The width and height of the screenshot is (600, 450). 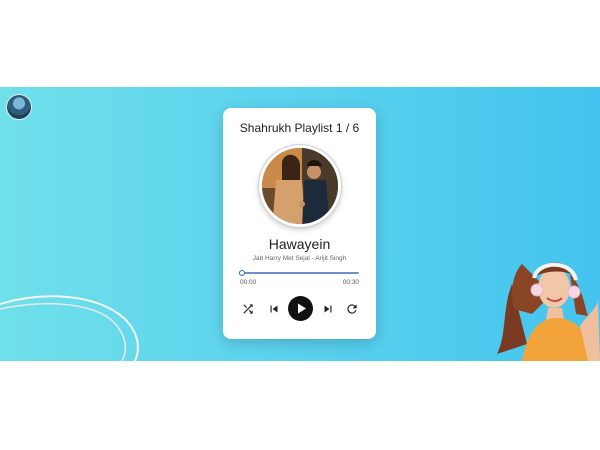 What do you see at coordinates (299, 128) in the screenshot?
I see `playlist-title: Shahrukh Playlist 1 / 6` at bounding box center [299, 128].